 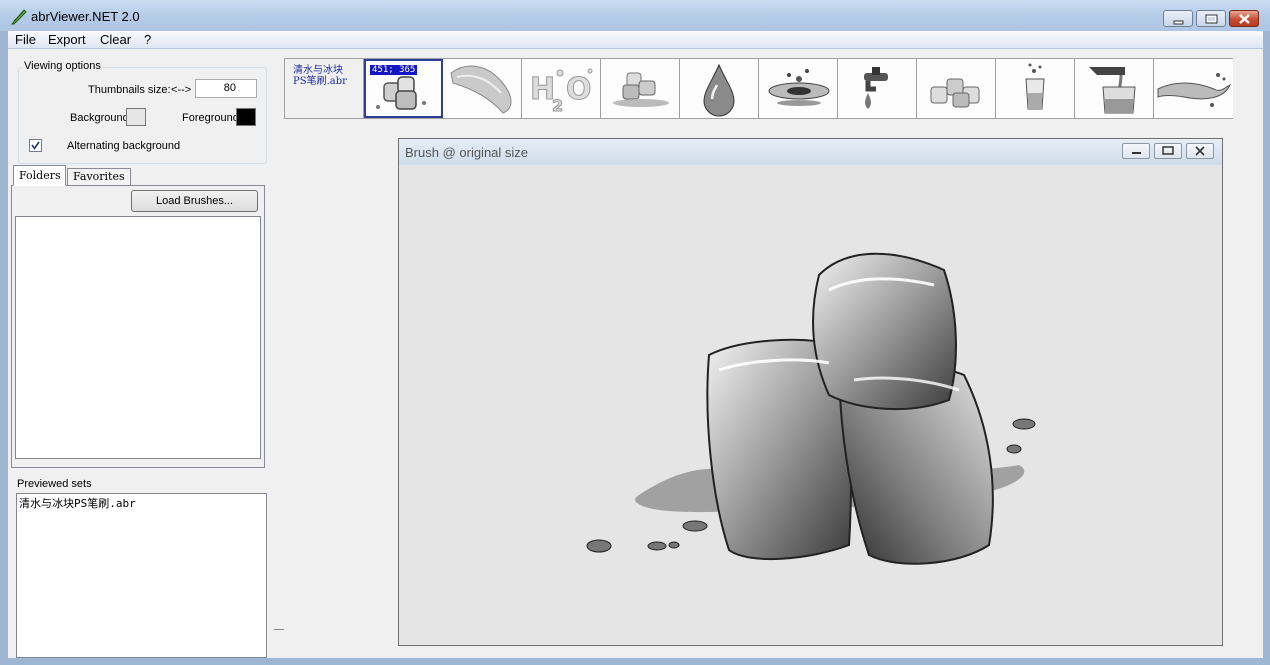 What do you see at coordinates (403, 88) in the screenshot?
I see `brush-thumb-1: 451; 365` at bounding box center [403, 88].